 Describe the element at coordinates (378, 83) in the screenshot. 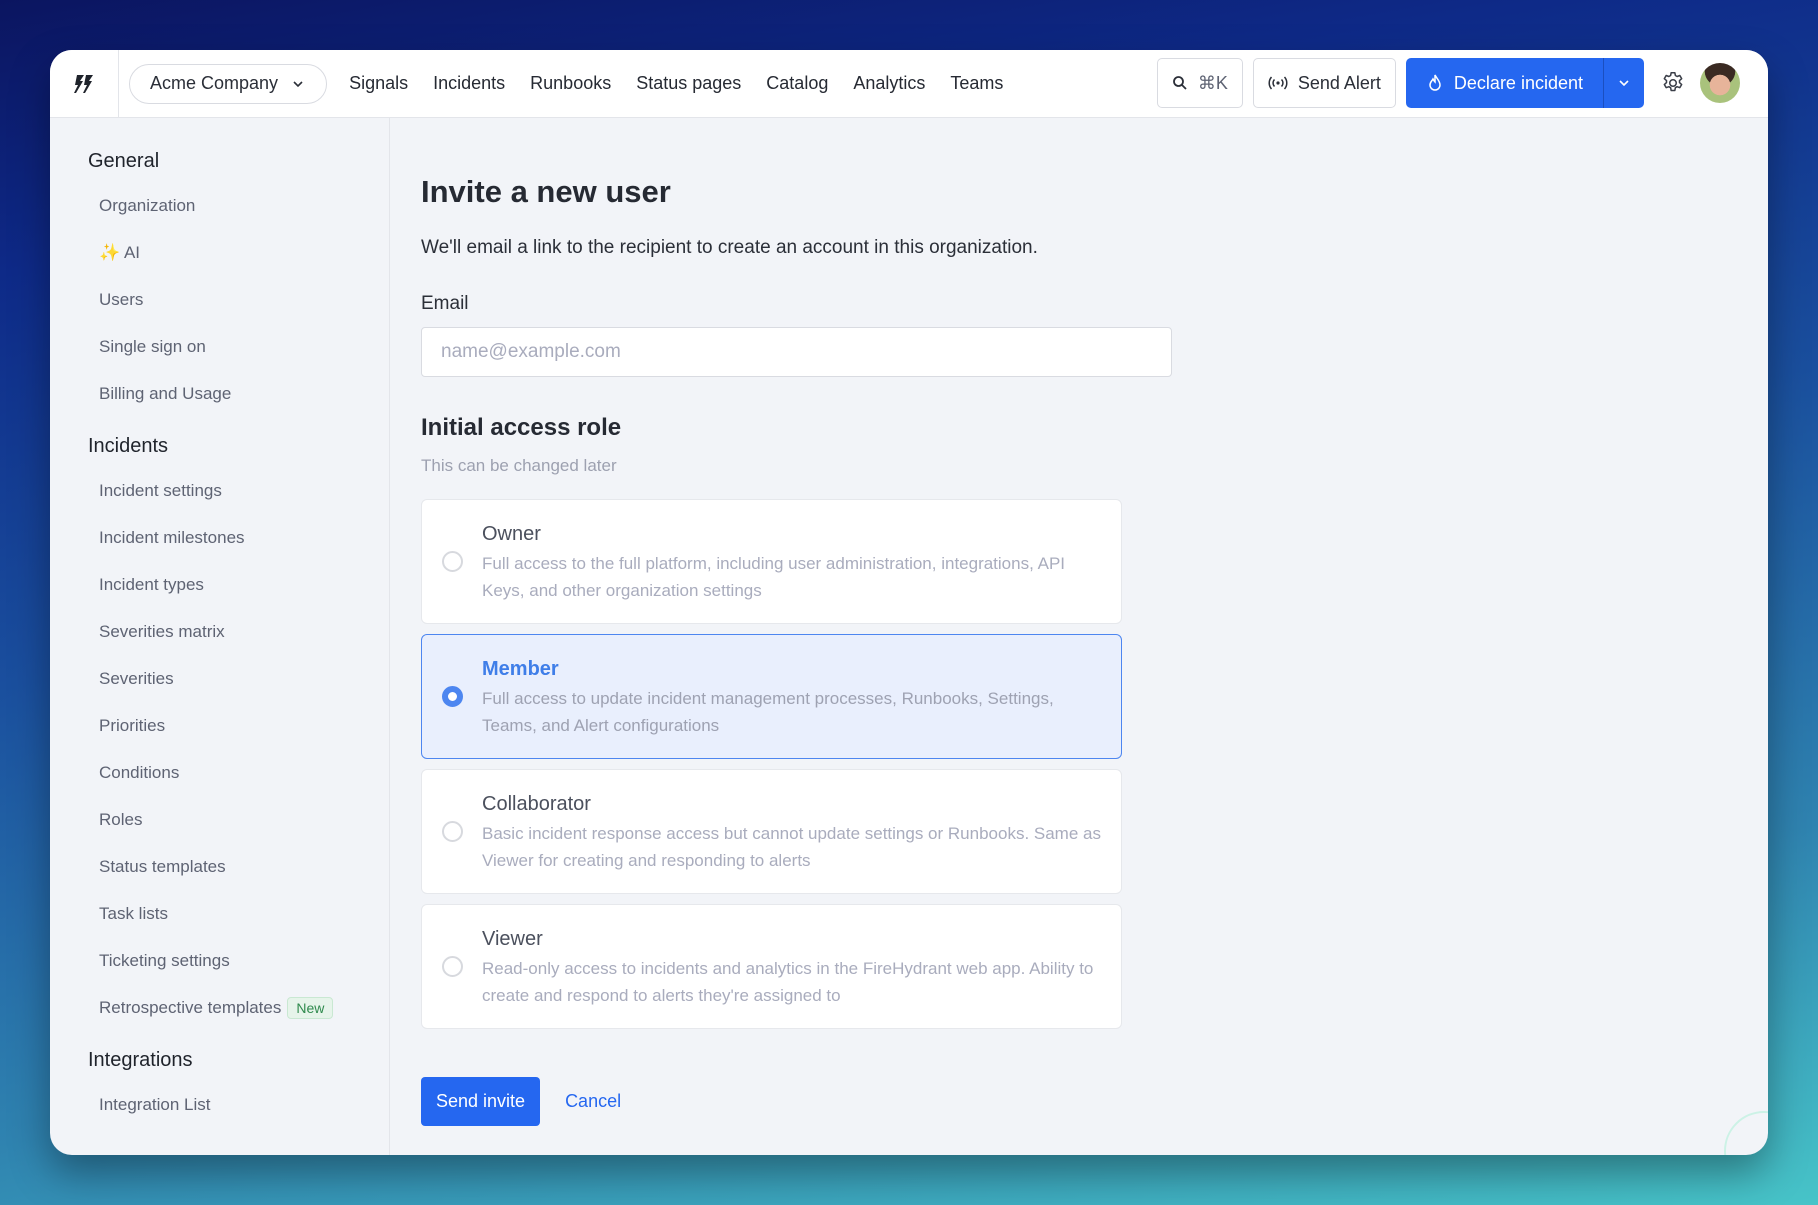

I see `nav-signals: Signals` at that location.